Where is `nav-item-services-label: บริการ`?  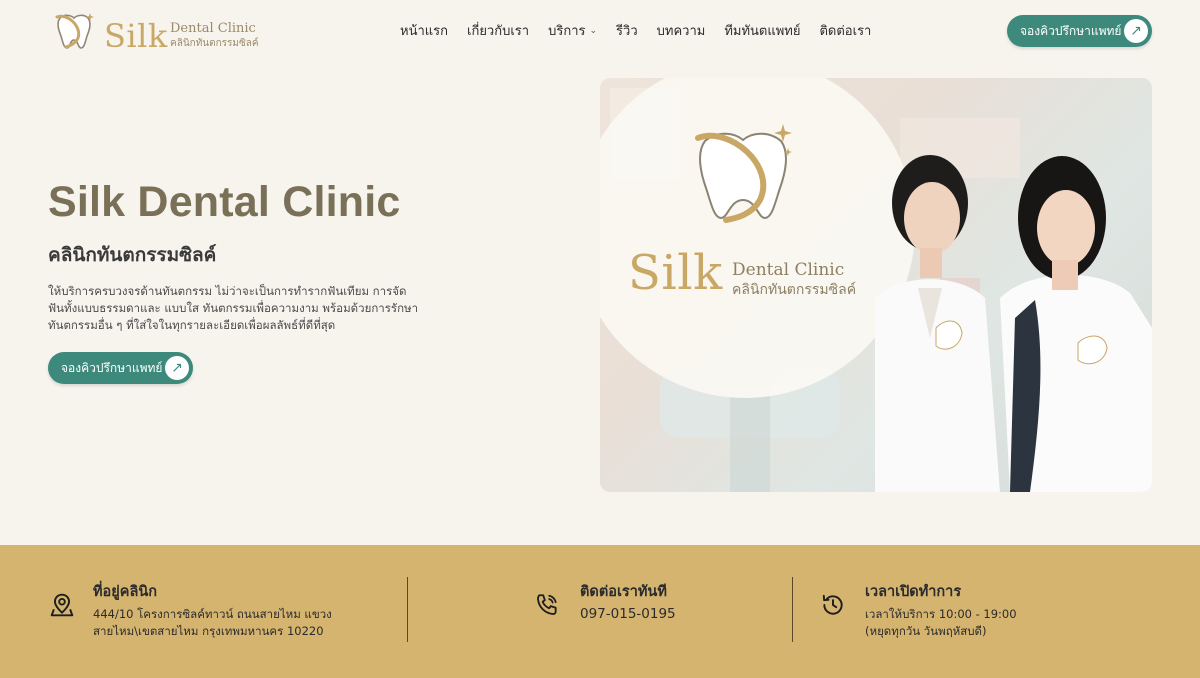 nav-item-services-label: บริการ is located at coordinates (567, 31).